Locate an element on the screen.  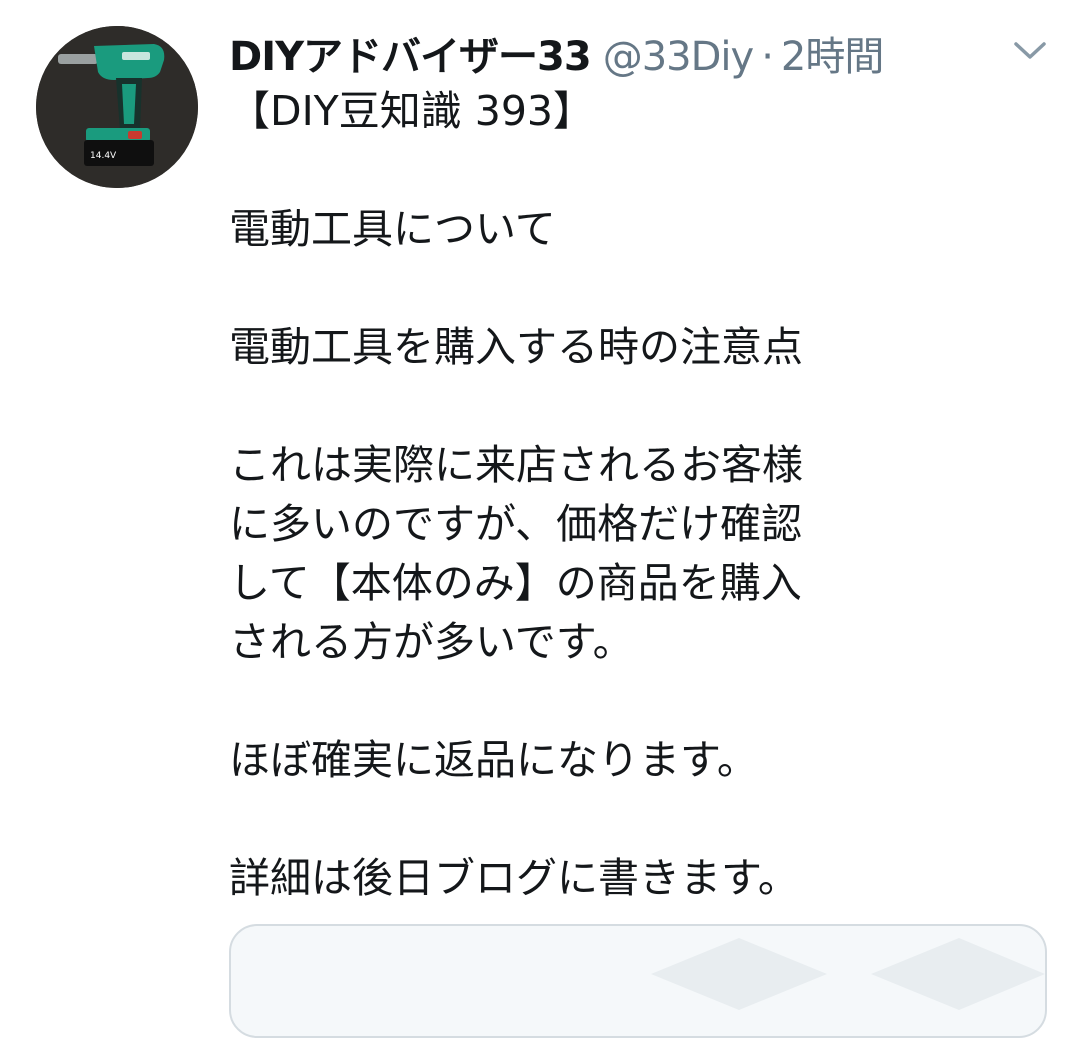
tweet-line: 電動工具を購入する時の注意点 is located at coordinates (516, 347).